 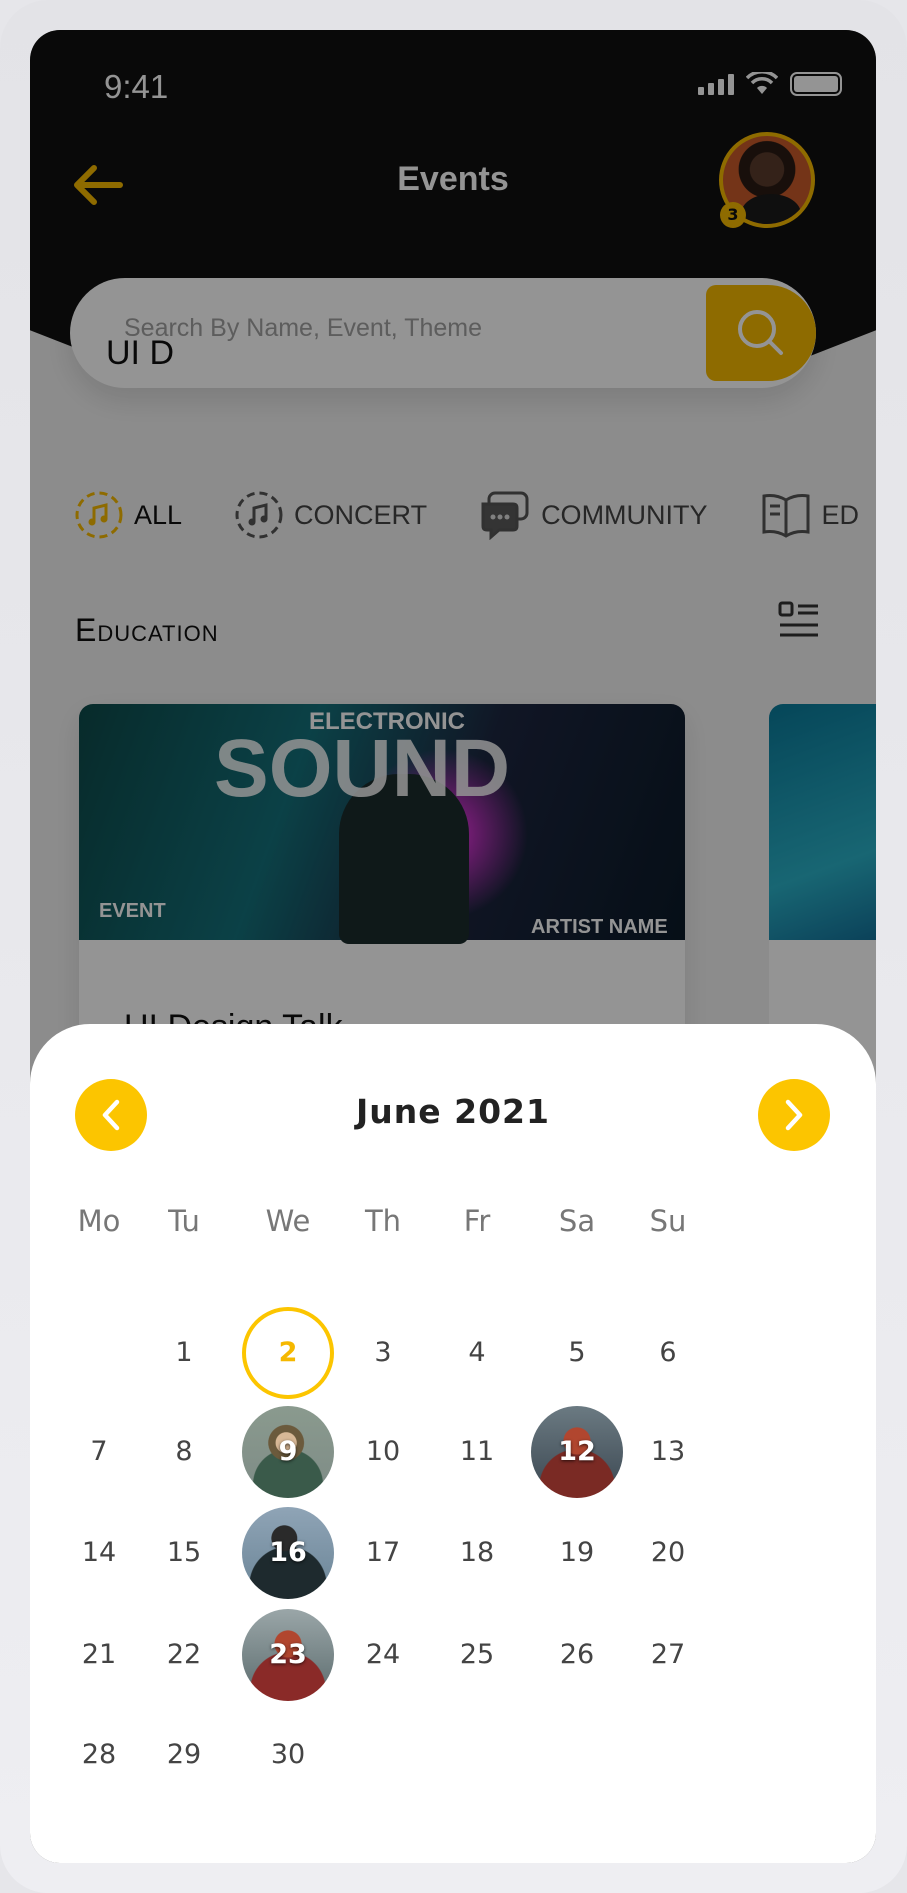 I want to click on calendar-day: 6, so click(x=668, y=1353).